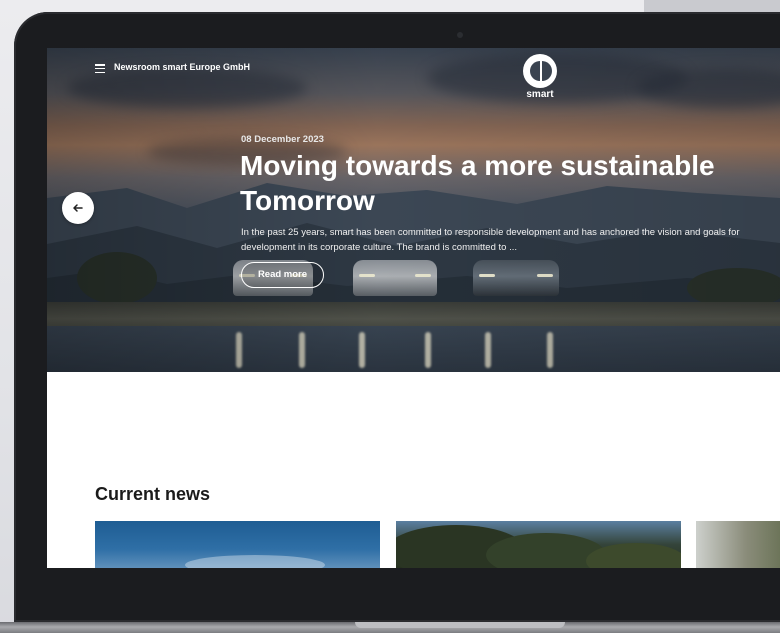 Image resolution: width=780 pixels, height=633 pixels. I want to click on webcam, so click(460, 35).